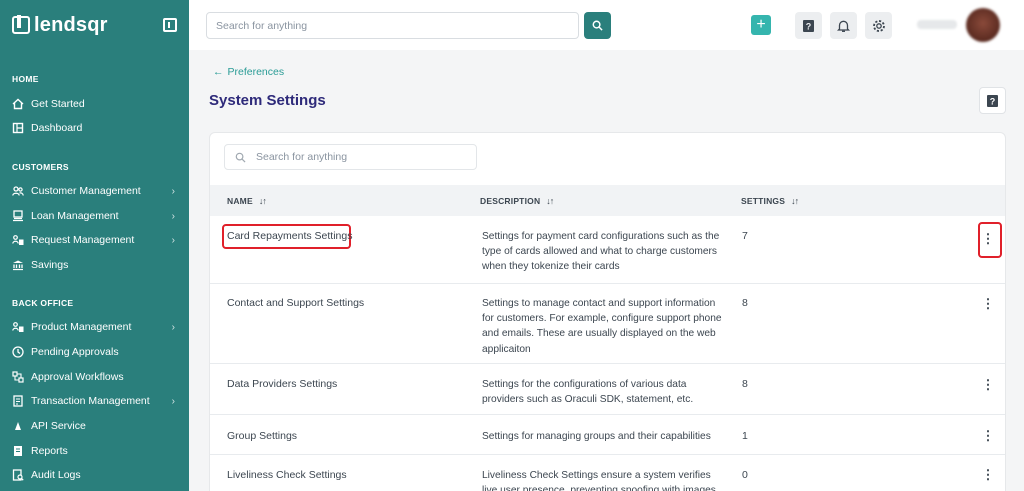 Image resolution: width=1024 pixels, height=491 pixels. Describe the element at coordinates (262, 436) in the screenshot. I see `setting-name: Group Settings` at that location.